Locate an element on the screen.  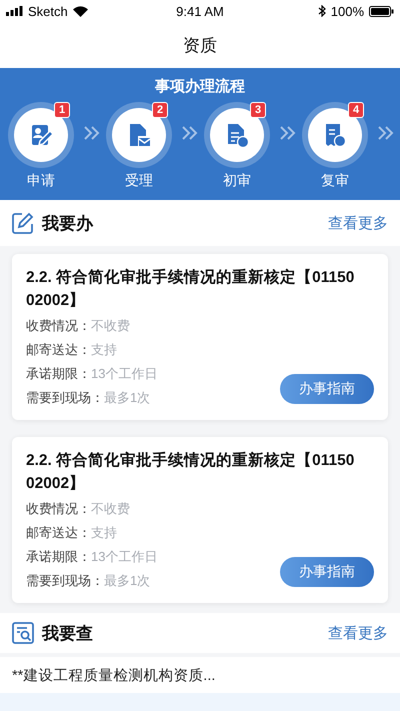
step-number-badge: 2 is located at coordinates (160, 110).